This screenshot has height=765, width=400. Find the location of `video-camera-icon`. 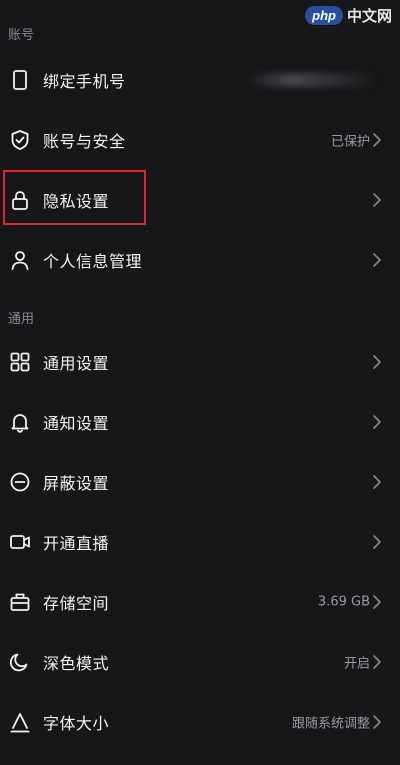

video-camera-icon is located at coordinates (20, 542).